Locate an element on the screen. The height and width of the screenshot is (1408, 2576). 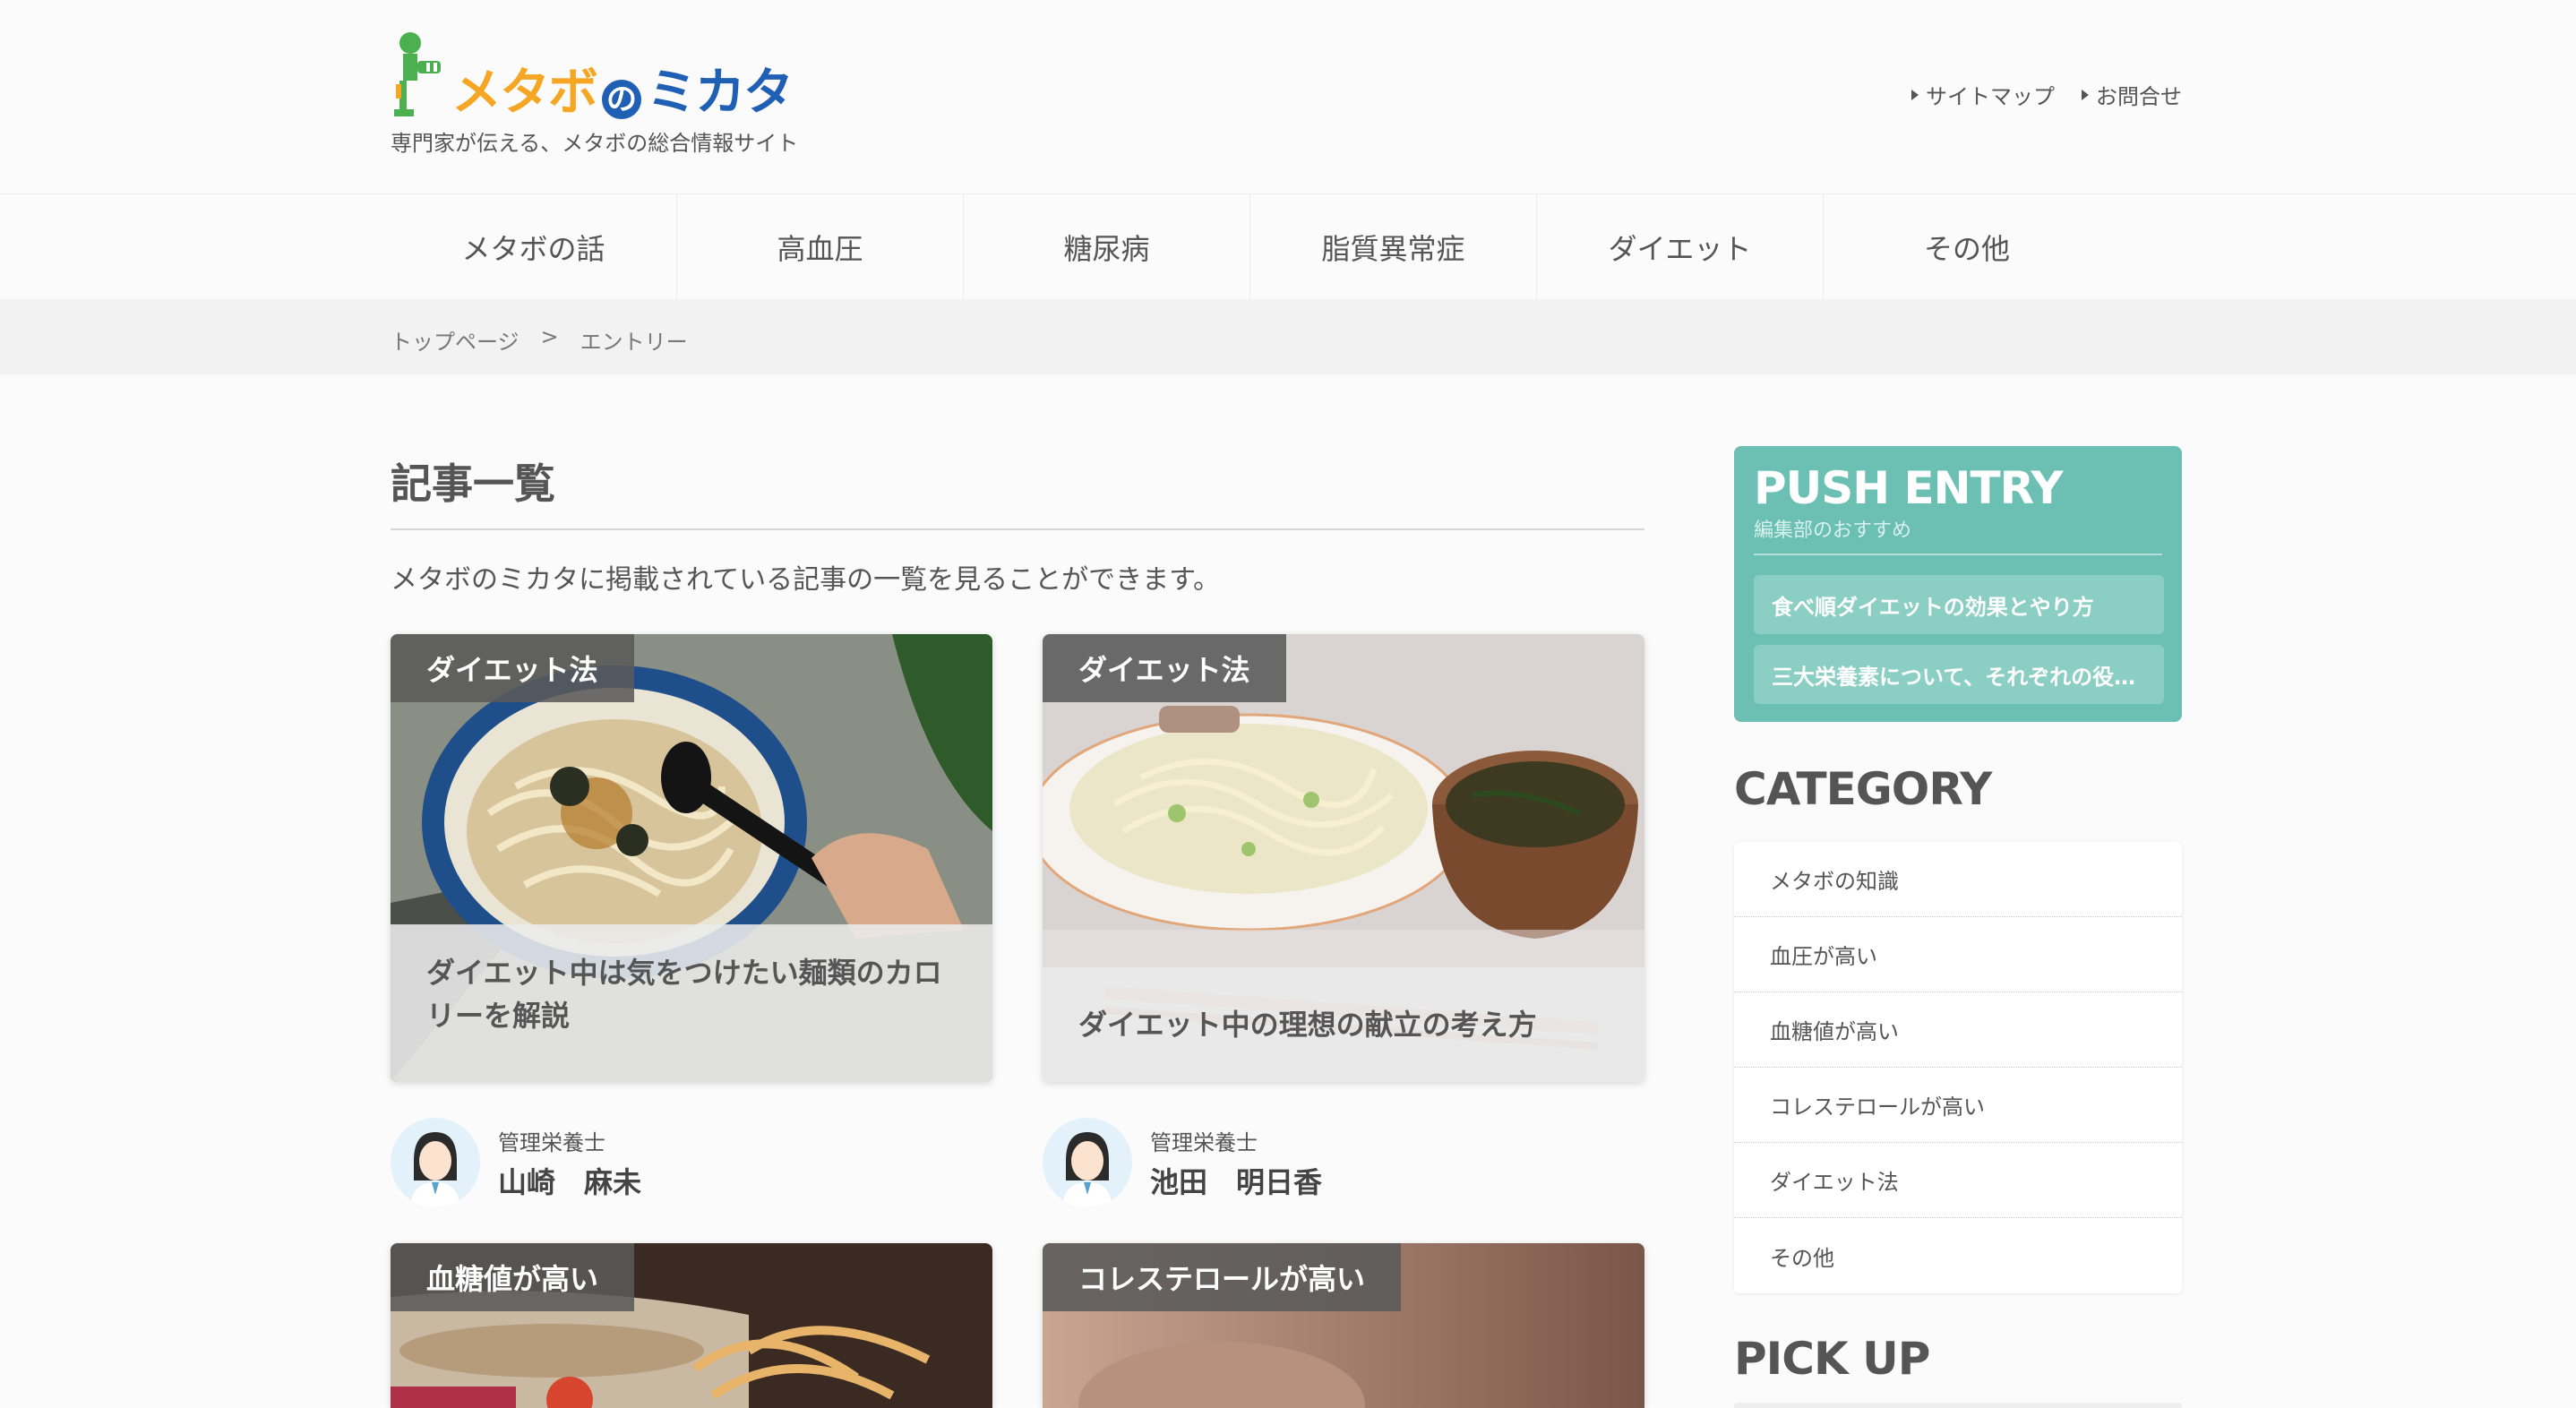
breadcrumb-bar: トップページ > エントリー is located at coordinates (1288, 336).